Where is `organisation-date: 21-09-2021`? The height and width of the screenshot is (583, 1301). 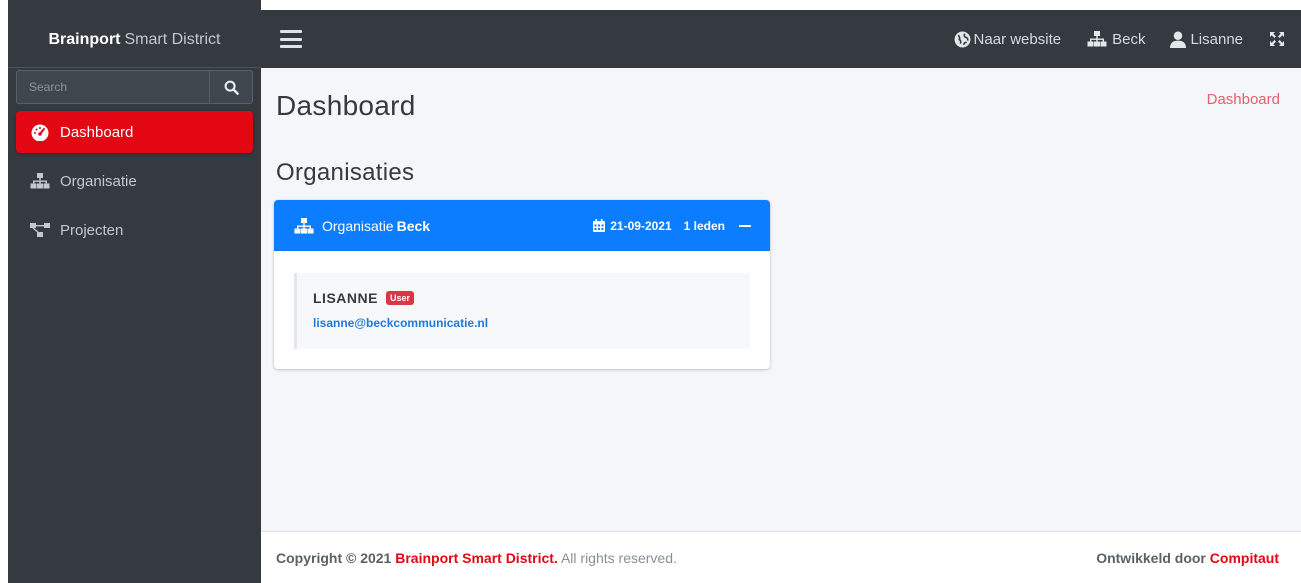
organisation-date: 21-09-2021 is located at coordinates (641, 225).